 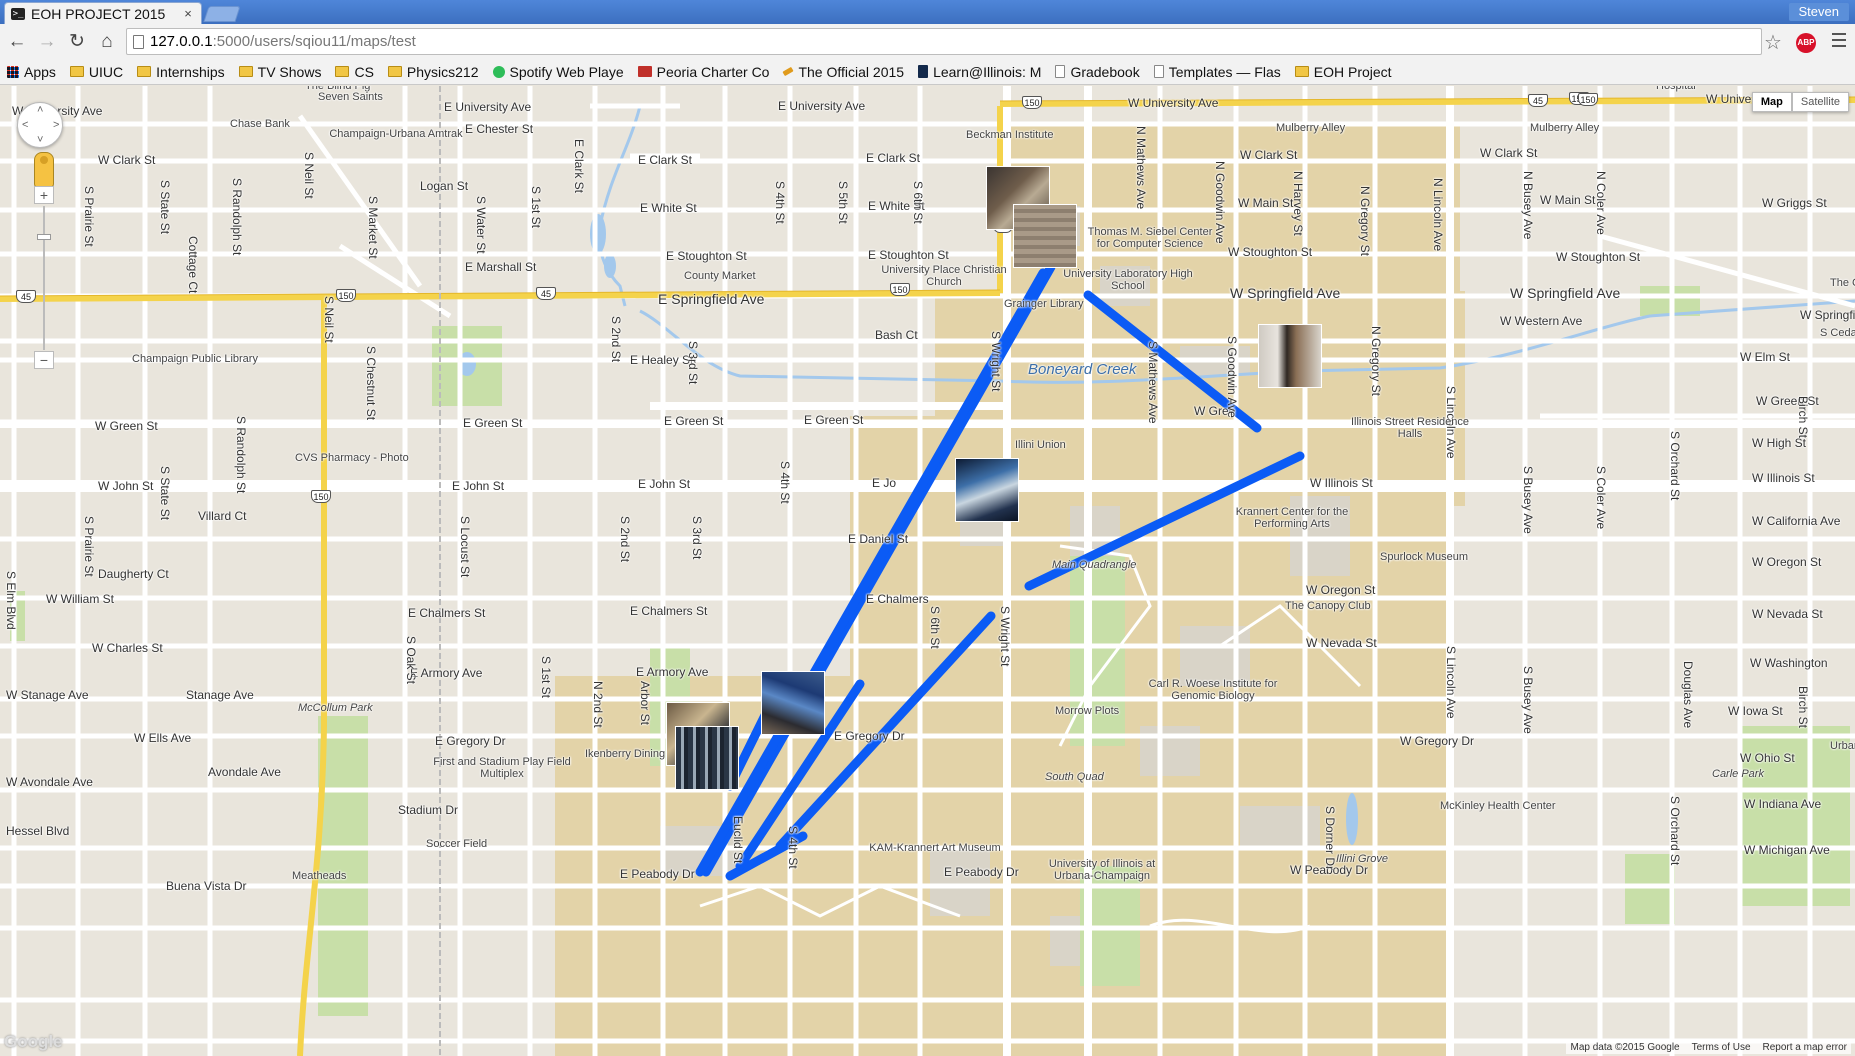 I want to click on map-poi-label: Seven Saints, so click(x=350, y=97).